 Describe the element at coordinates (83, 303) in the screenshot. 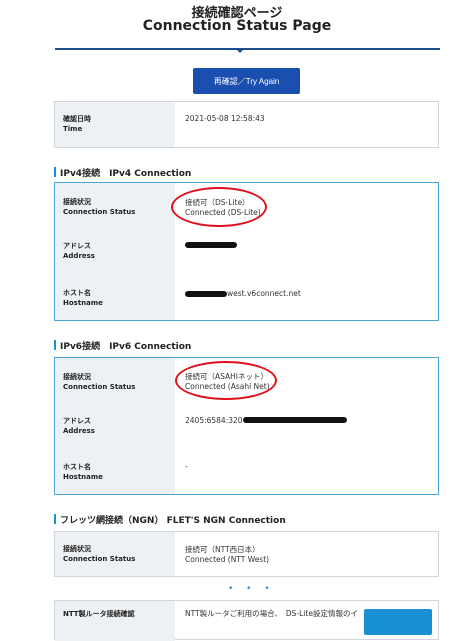

I see `ipv4-host-label-en: Hostname` at that location.